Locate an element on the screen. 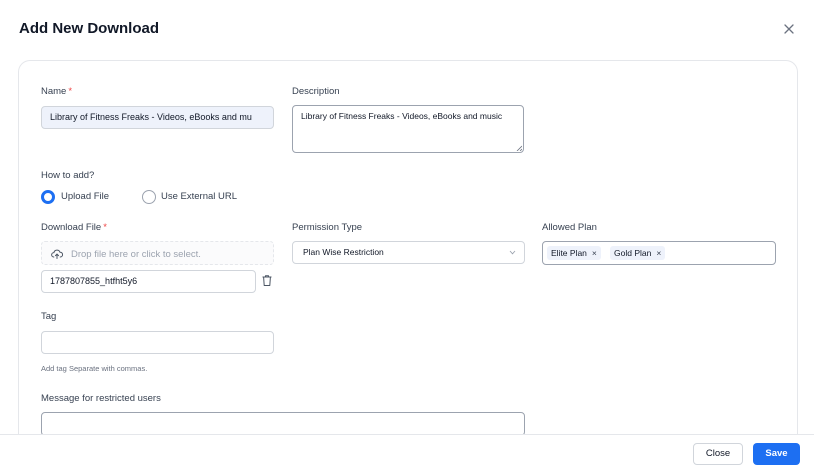 The image size is (814, 470). tag-helper-text: Add tag Separate with commas. is located at coordinates (94, 368).